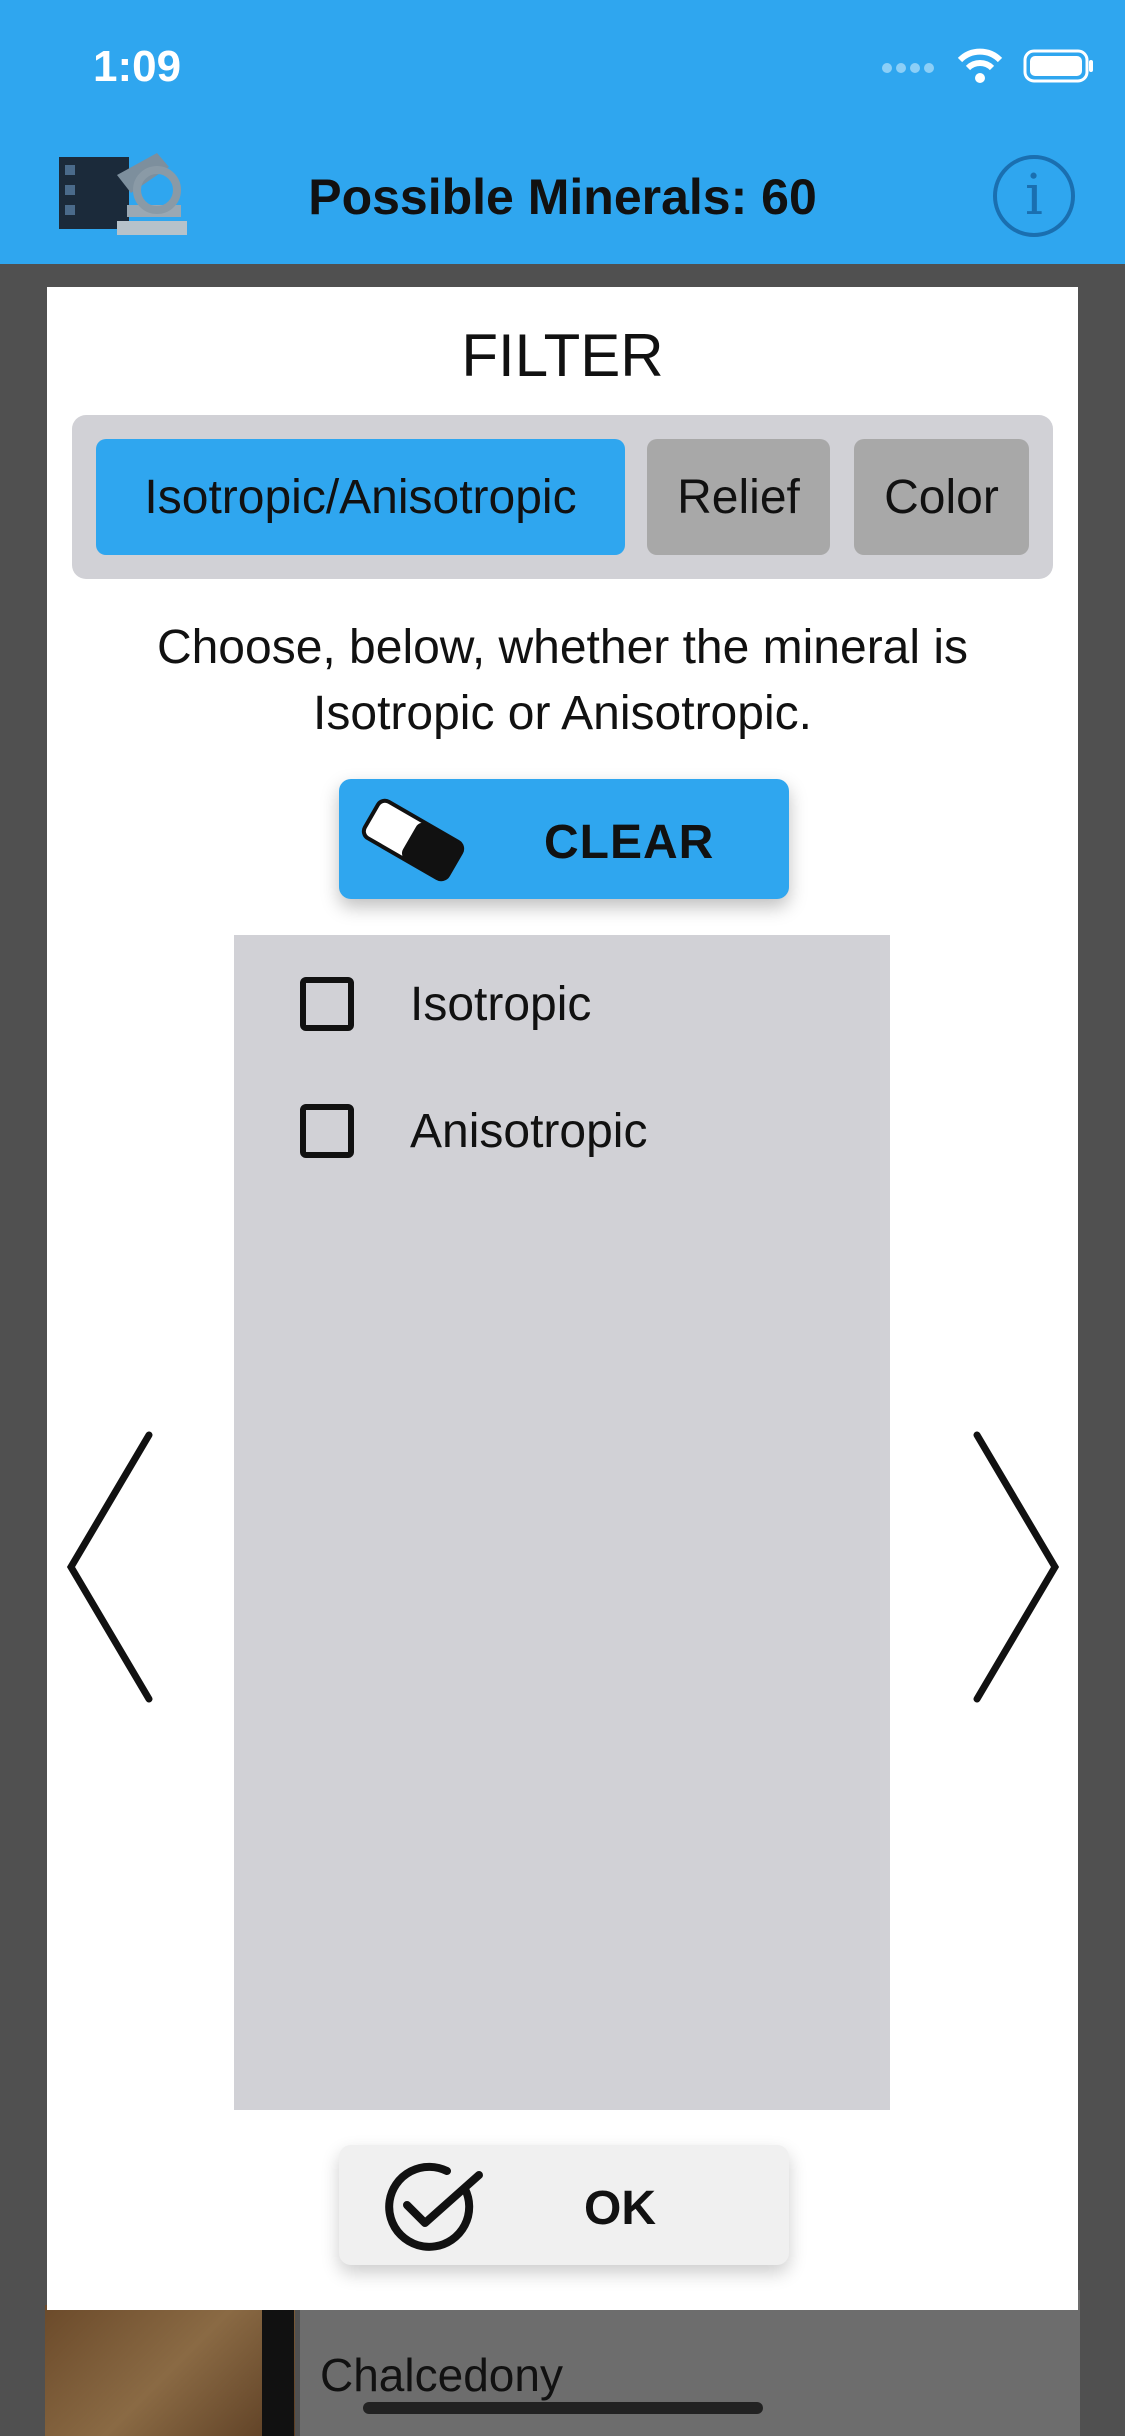 Image resolution: width=1125 pixels, height=2436 pixels. What do you see at coordinates (980, 65) in the screenshot?
I see `wifi-icon` at bounding box center [980, 65].